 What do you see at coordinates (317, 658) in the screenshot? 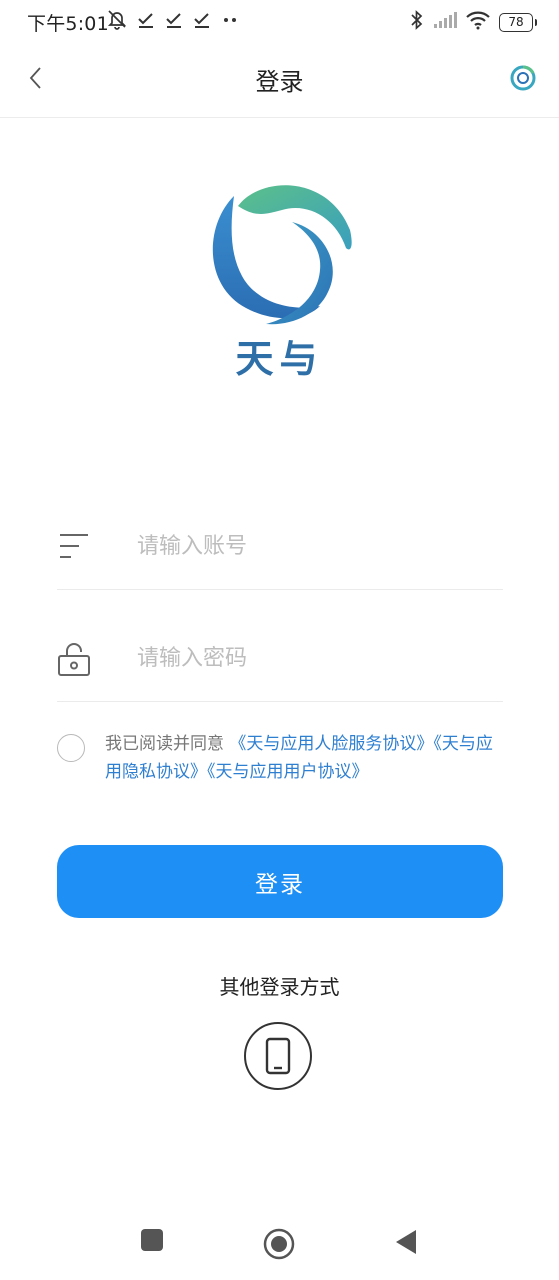
I see `password-input` at bounding box center [317, 658].